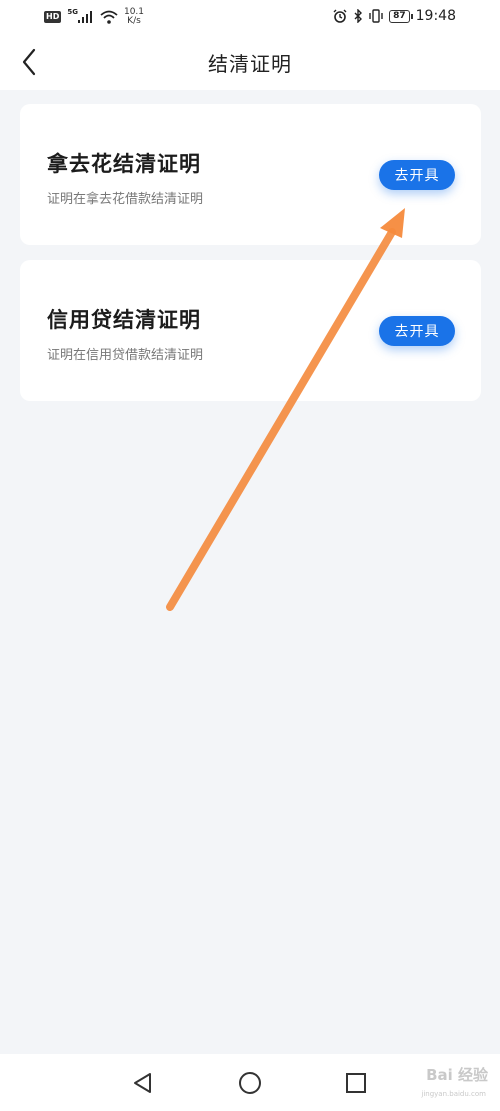 Image resolution: width=500 pixels, height=1111 pixels. I want to click on battery-indicator: 87, so click(401, 16).